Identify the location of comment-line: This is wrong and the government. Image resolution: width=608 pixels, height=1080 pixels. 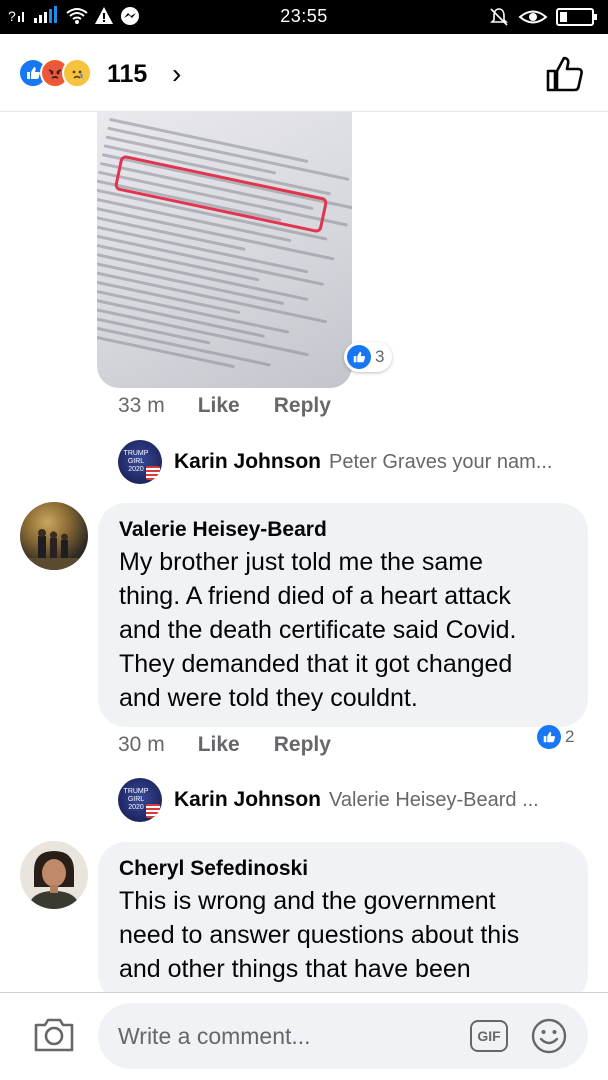
(307, 901).